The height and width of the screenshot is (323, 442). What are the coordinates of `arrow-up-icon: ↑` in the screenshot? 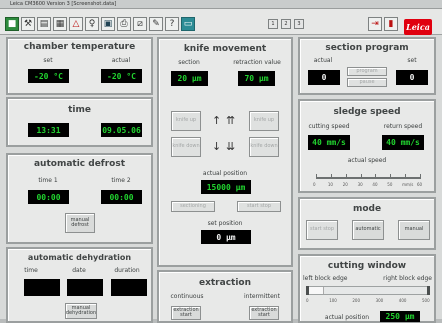 It's located at (217, 120).